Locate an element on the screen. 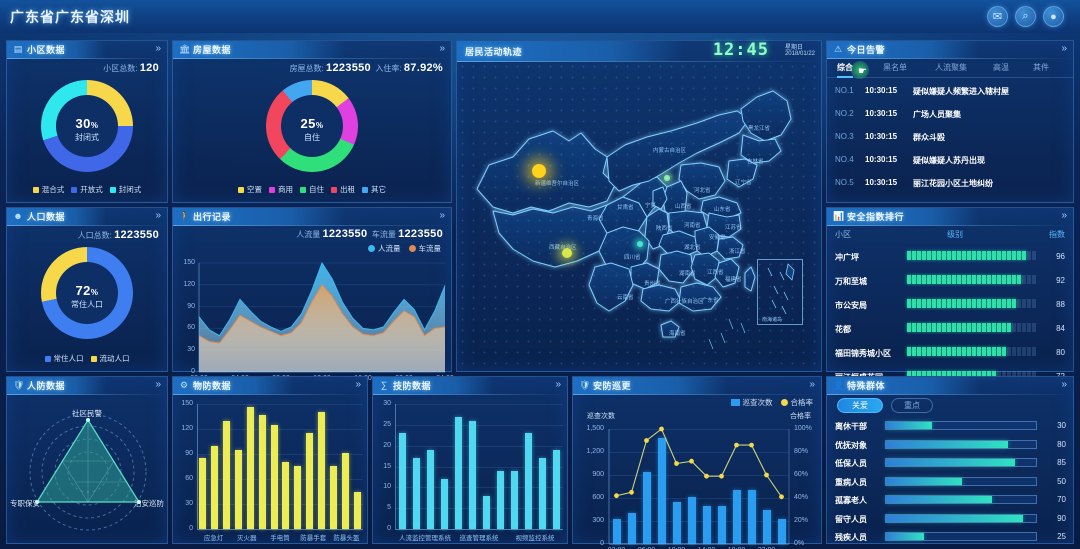 Image resolution: width=1080 pixels, height=549 pixels. group-value: 30 is located at coordinates (1061, 425).